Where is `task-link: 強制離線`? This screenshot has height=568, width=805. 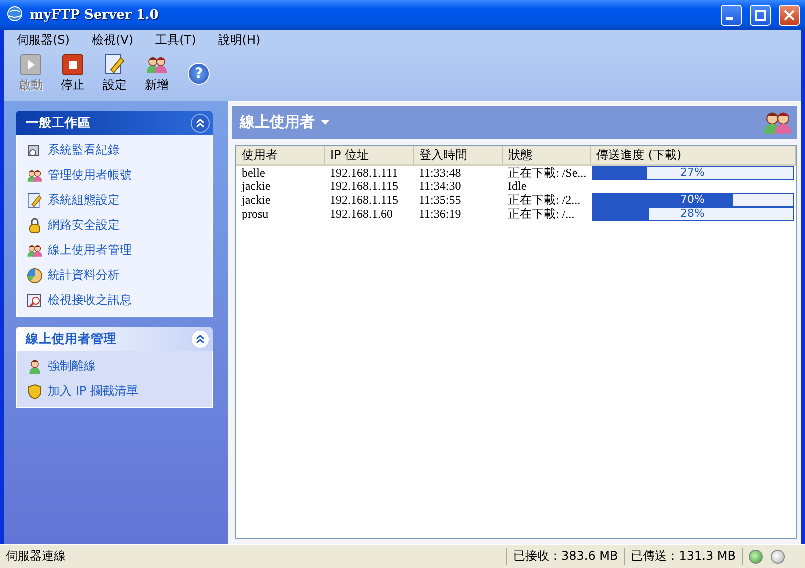 task-link: 強制離線 is located at coordinates (72, 366).